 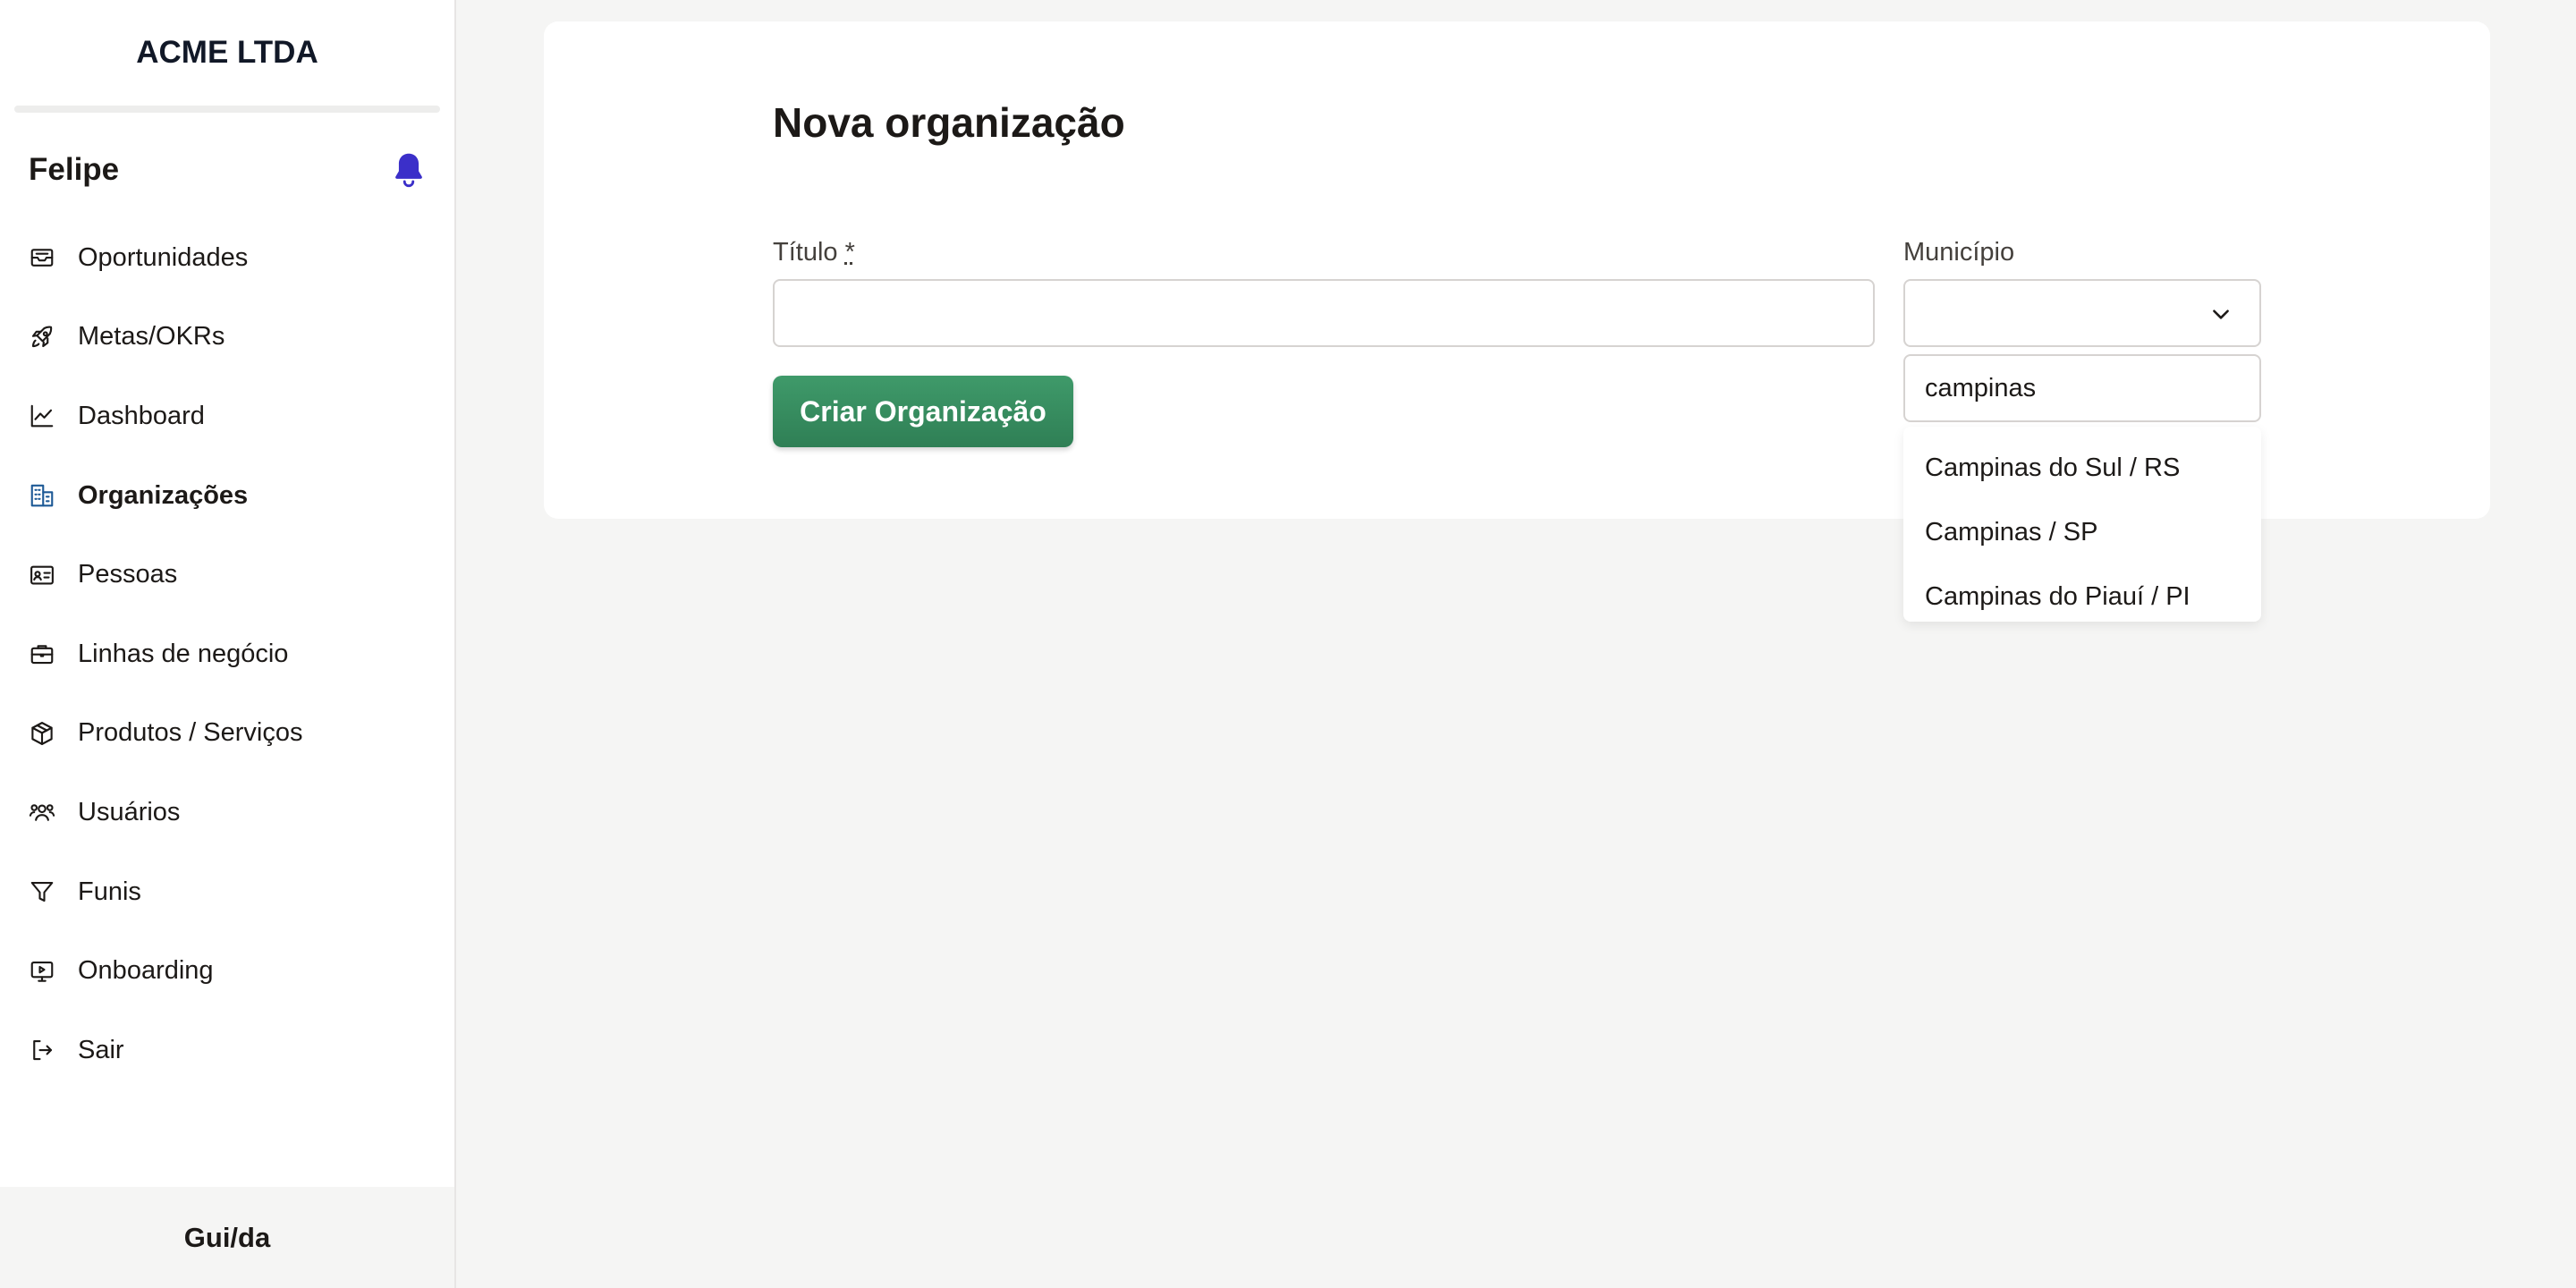 What do you see at coordinates (227, 170) in the screenshot?
I see `user-row: Felipe` at bounding box center [227, 170].